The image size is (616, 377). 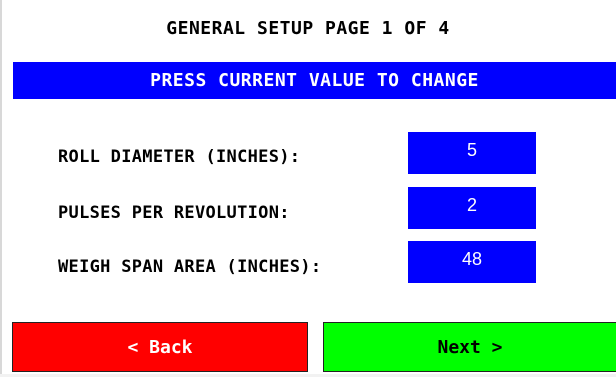 I want to click on back-button-label: < Back, so click(x=160, y=347).